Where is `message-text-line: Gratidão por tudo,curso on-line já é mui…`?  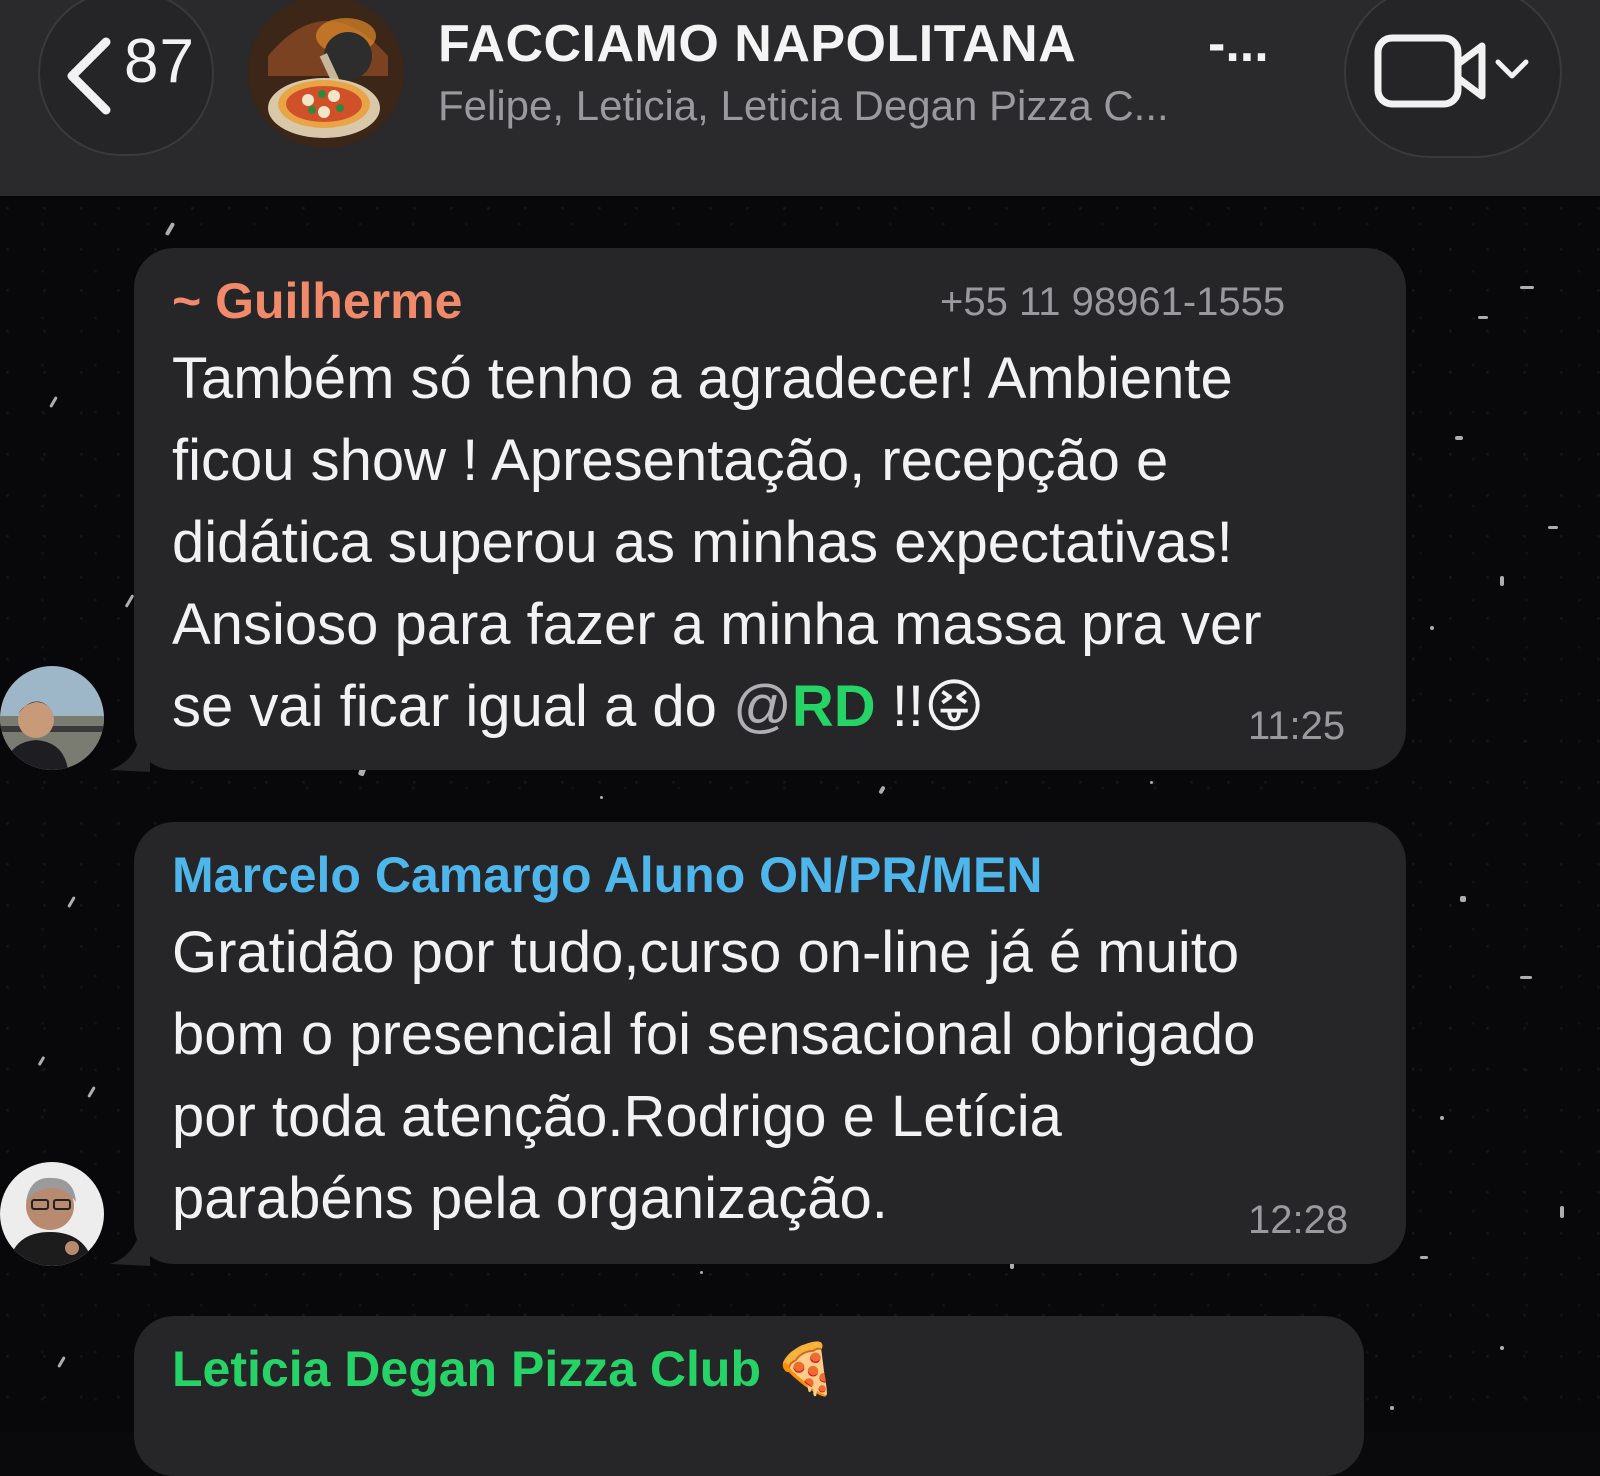 message-text-line: Gratidão por tudo,curso on-line já é mui… is located at coordinates (706, 952).